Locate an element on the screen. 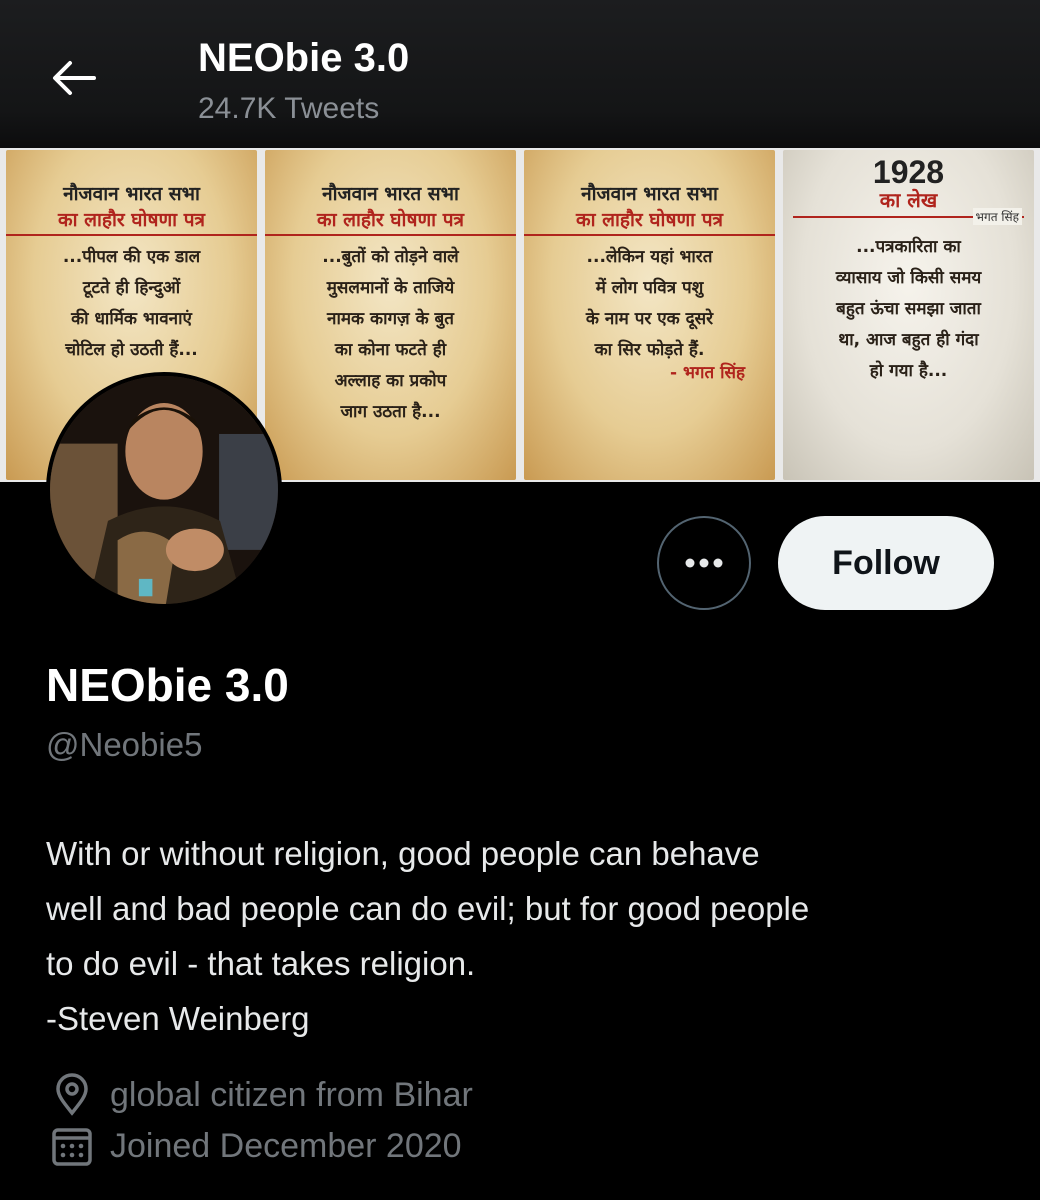  more-options-button is located at coordinates (704, 563).